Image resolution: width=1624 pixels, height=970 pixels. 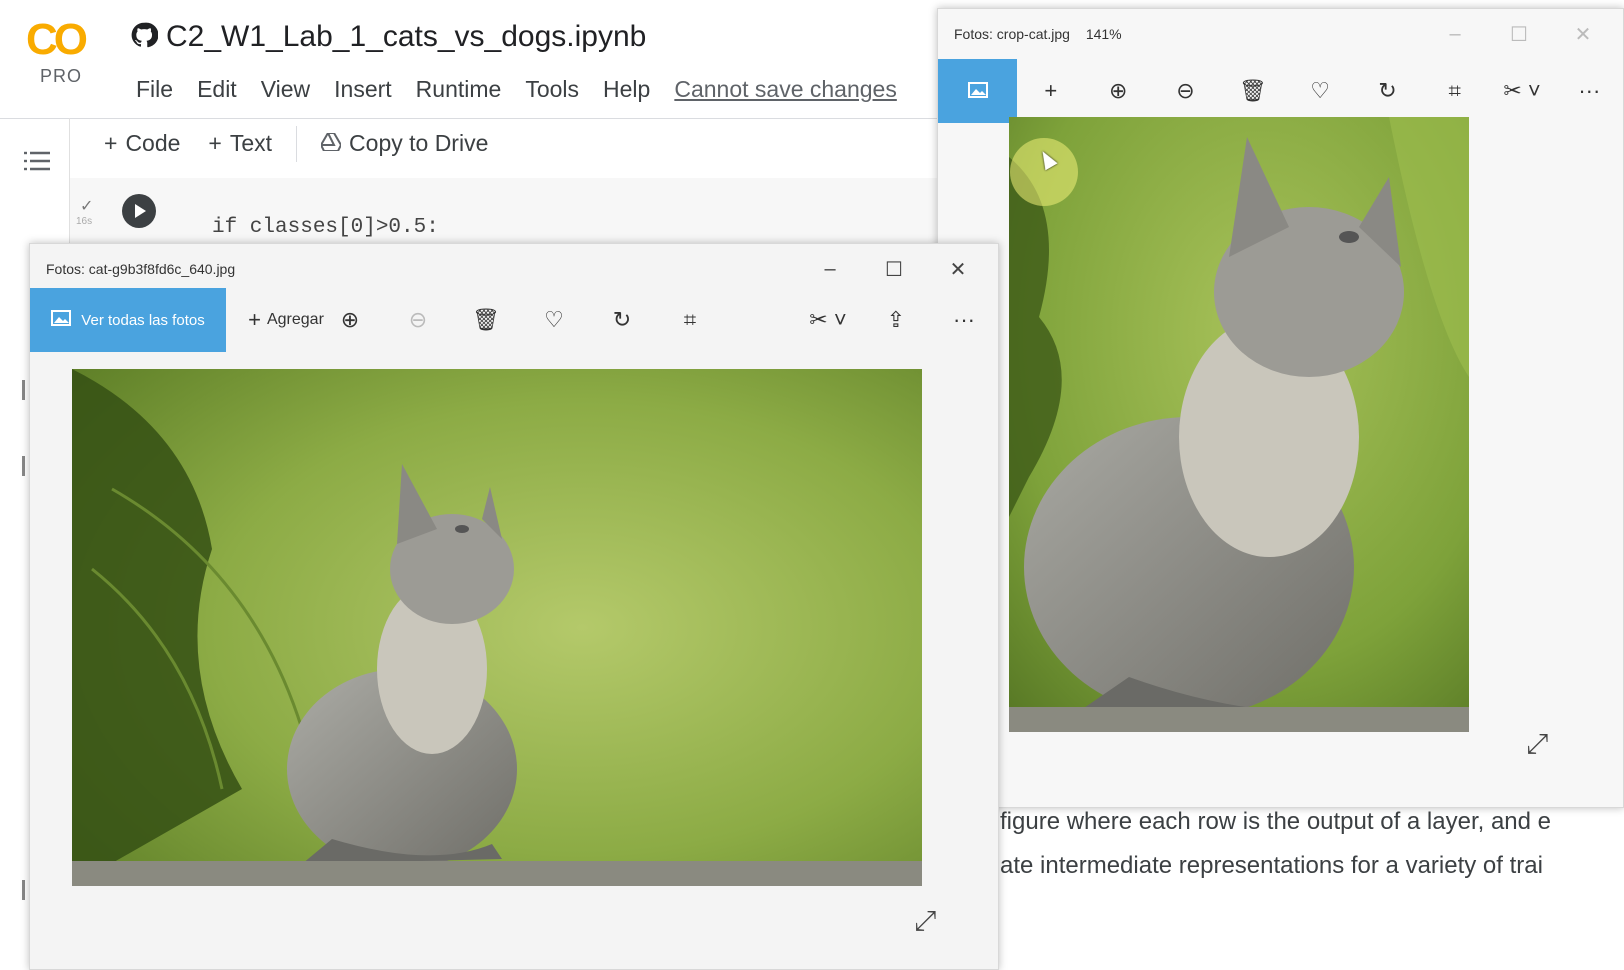 What do you see at coordinates (1280, 34) in the screenshot?
I see `title-bar: Fotos: crop-cat.jpg 141% – ☐ ✕` at bounding box center [1280, 34].